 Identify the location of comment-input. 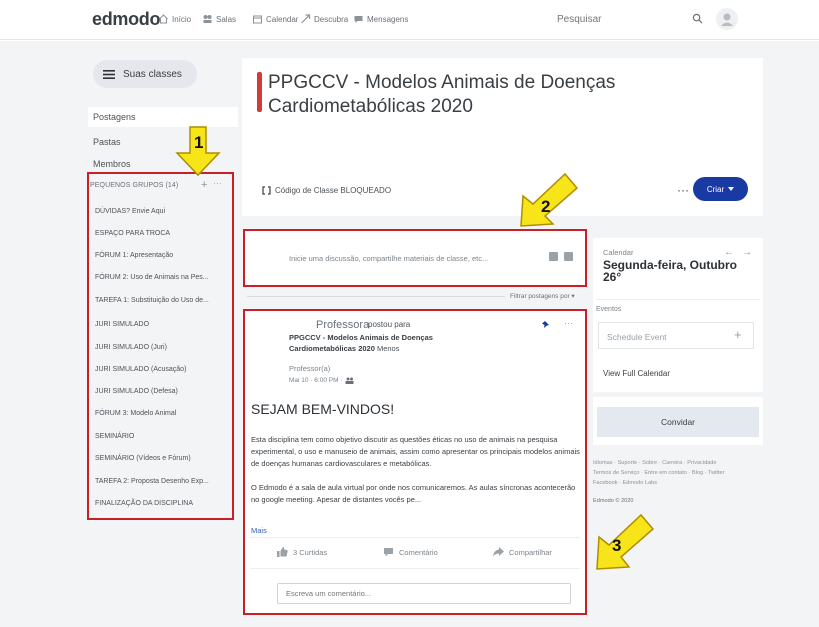
(424, 593).